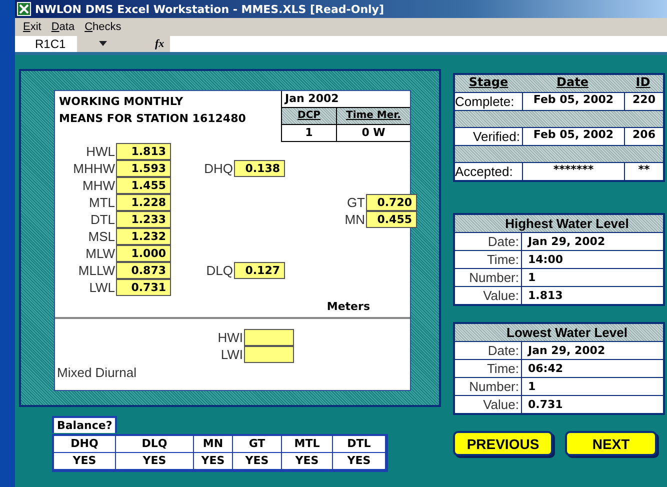 This screenshot has width=667, height=487. I want to click on stage-id: **, so click(643, 171).